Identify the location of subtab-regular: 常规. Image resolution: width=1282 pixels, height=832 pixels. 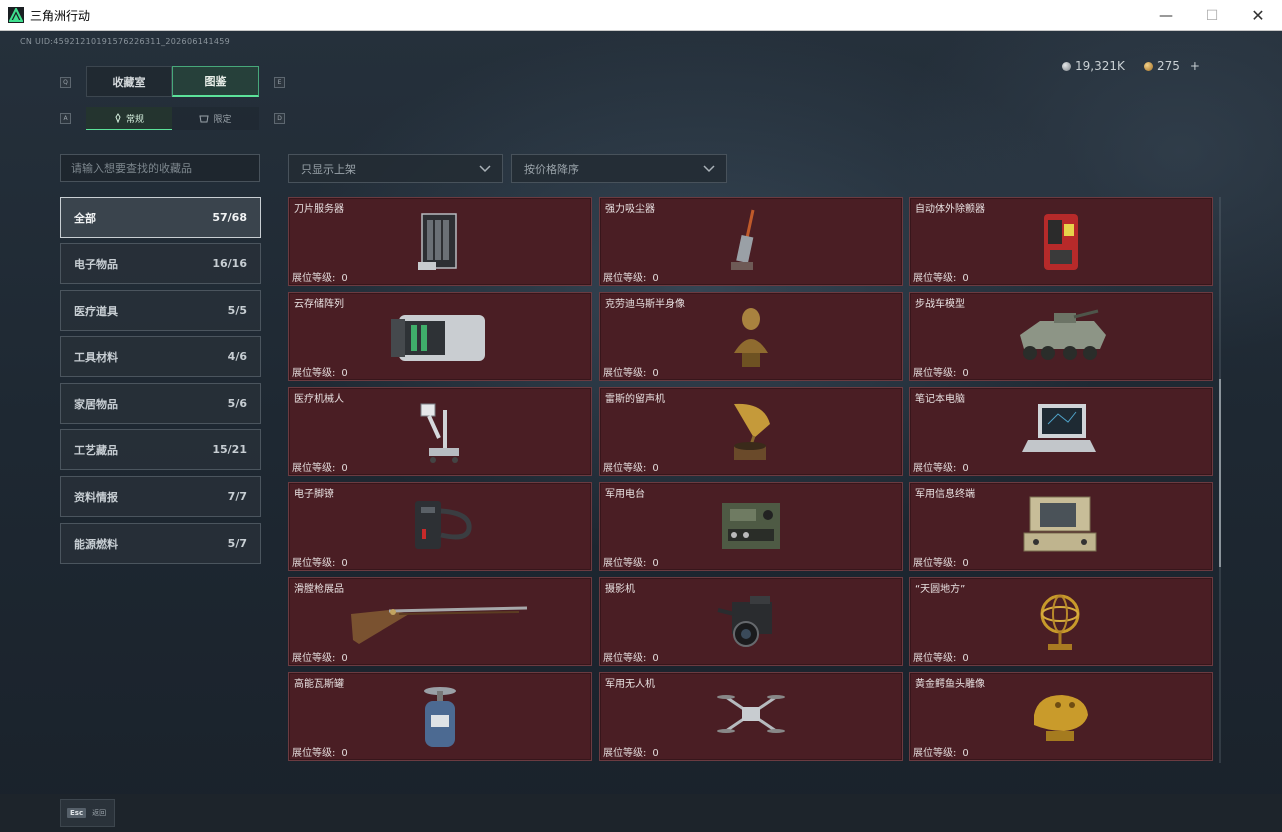
(129, 118).